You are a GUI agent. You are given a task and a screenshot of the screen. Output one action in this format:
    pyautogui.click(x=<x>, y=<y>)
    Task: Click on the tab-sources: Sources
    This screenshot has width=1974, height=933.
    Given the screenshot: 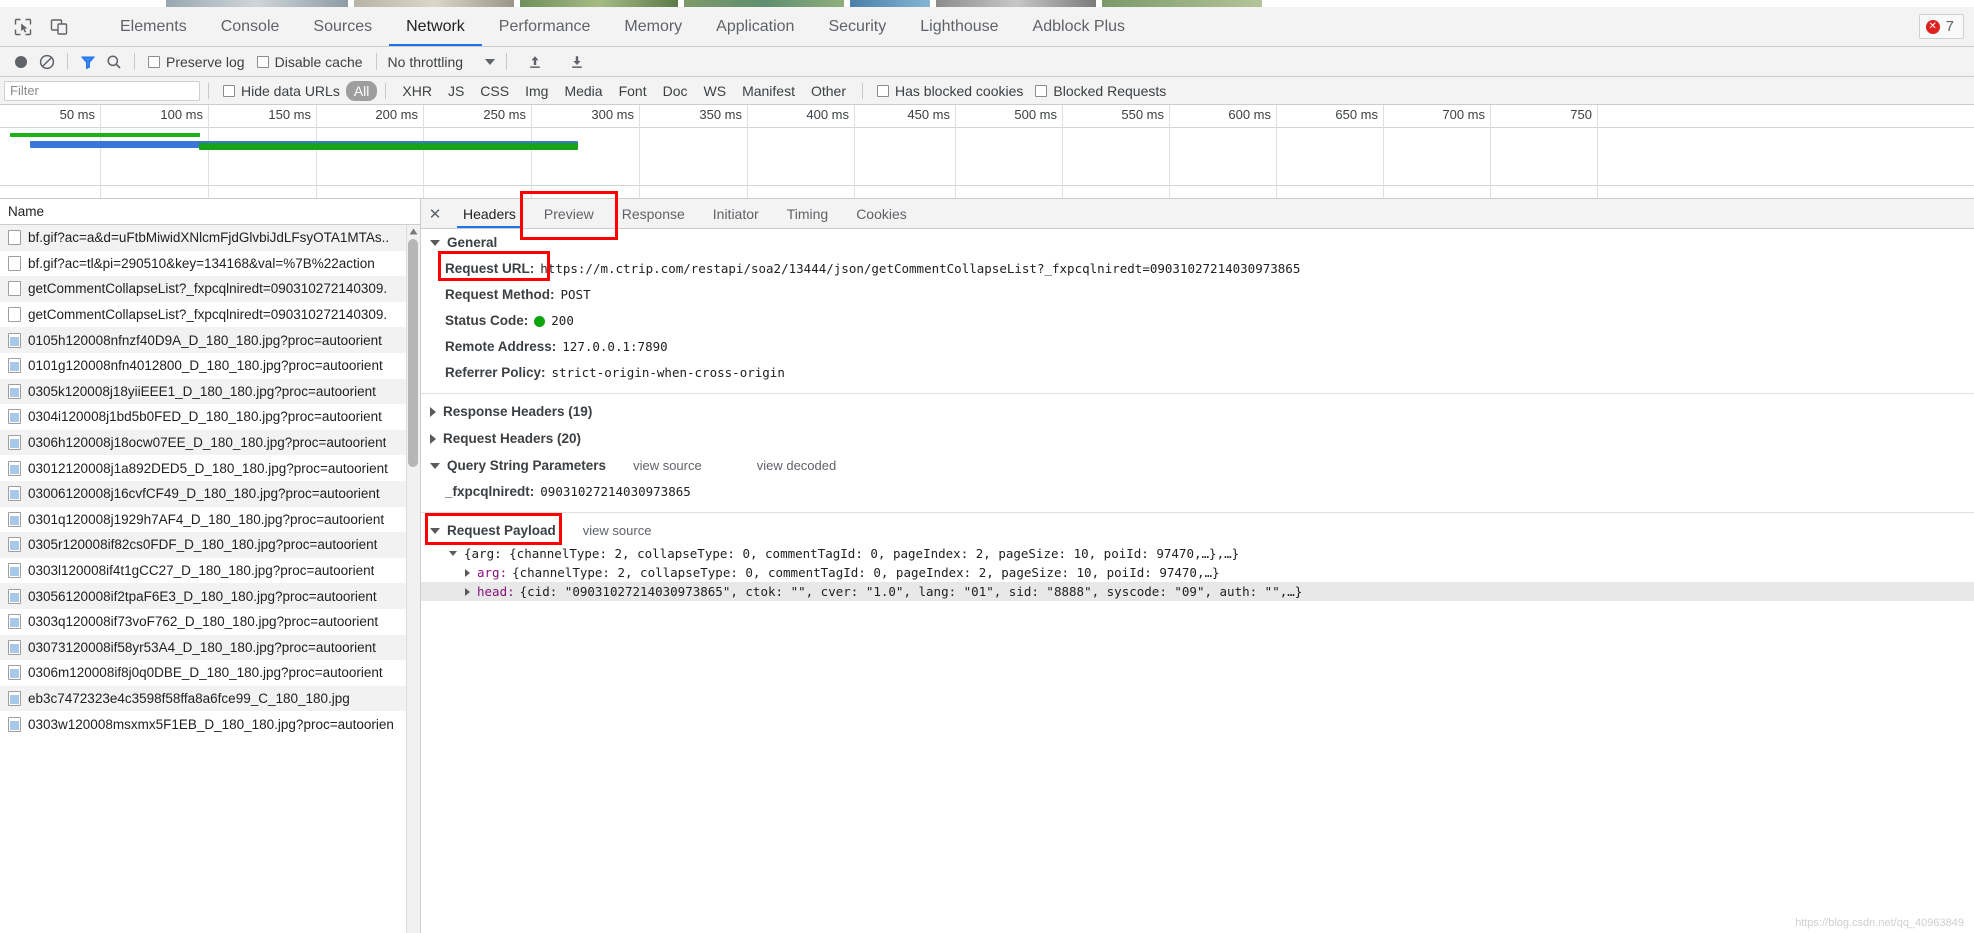 What is the action you would take?
    pyautogui.click(x=342, y=26)
    